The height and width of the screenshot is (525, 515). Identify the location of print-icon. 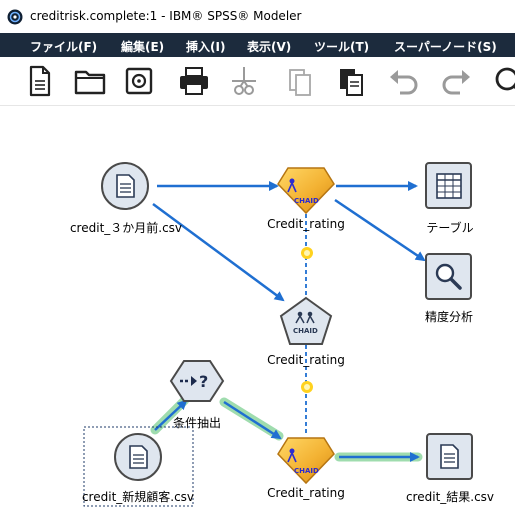
(194, 81).